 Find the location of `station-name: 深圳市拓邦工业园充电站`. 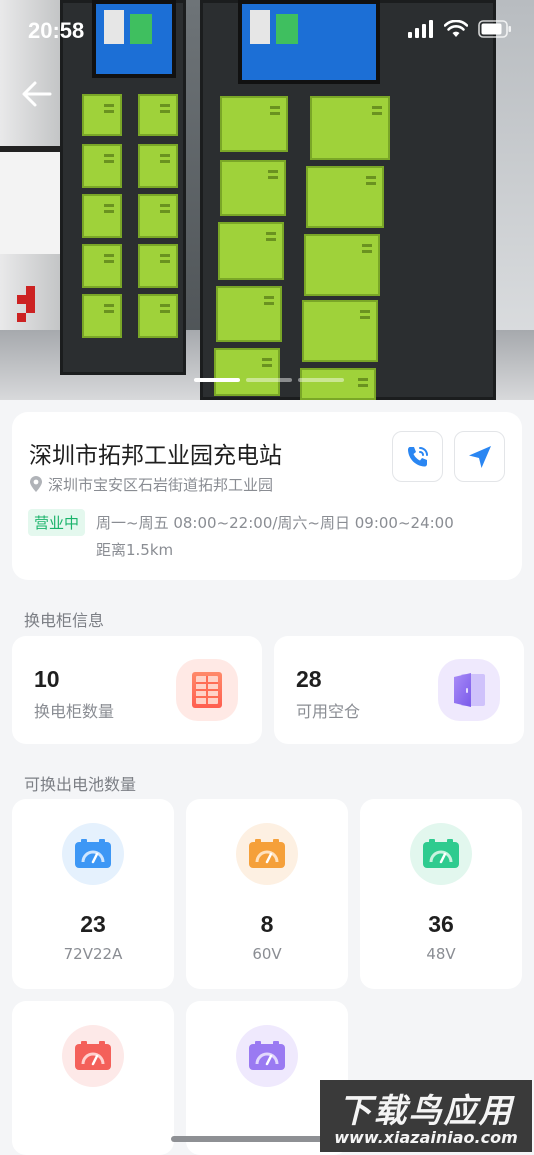

station-name: 深圳市拓邦工业园充电站 is located at coordinates (155, 456).